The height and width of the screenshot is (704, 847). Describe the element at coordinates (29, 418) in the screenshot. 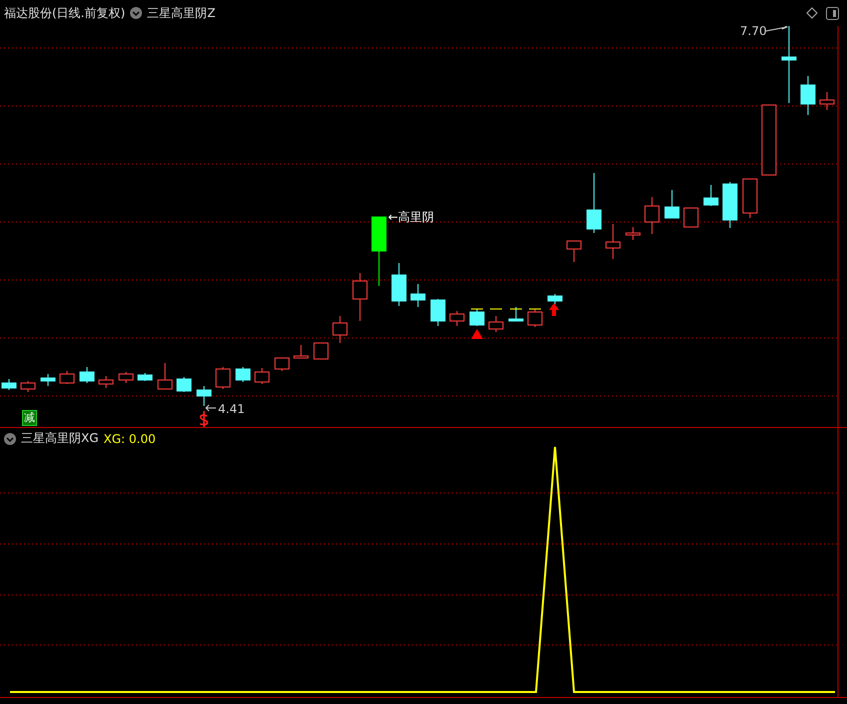

I see `reduce-badge: 减` at that location.